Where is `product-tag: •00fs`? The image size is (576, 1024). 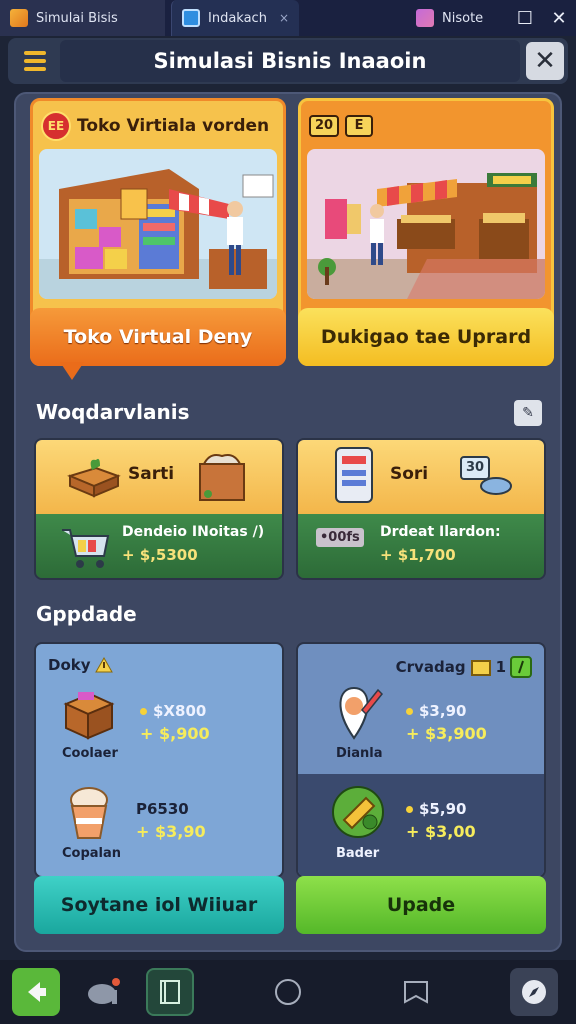
product-tag: •00fs is located at coordinates (340, 537).